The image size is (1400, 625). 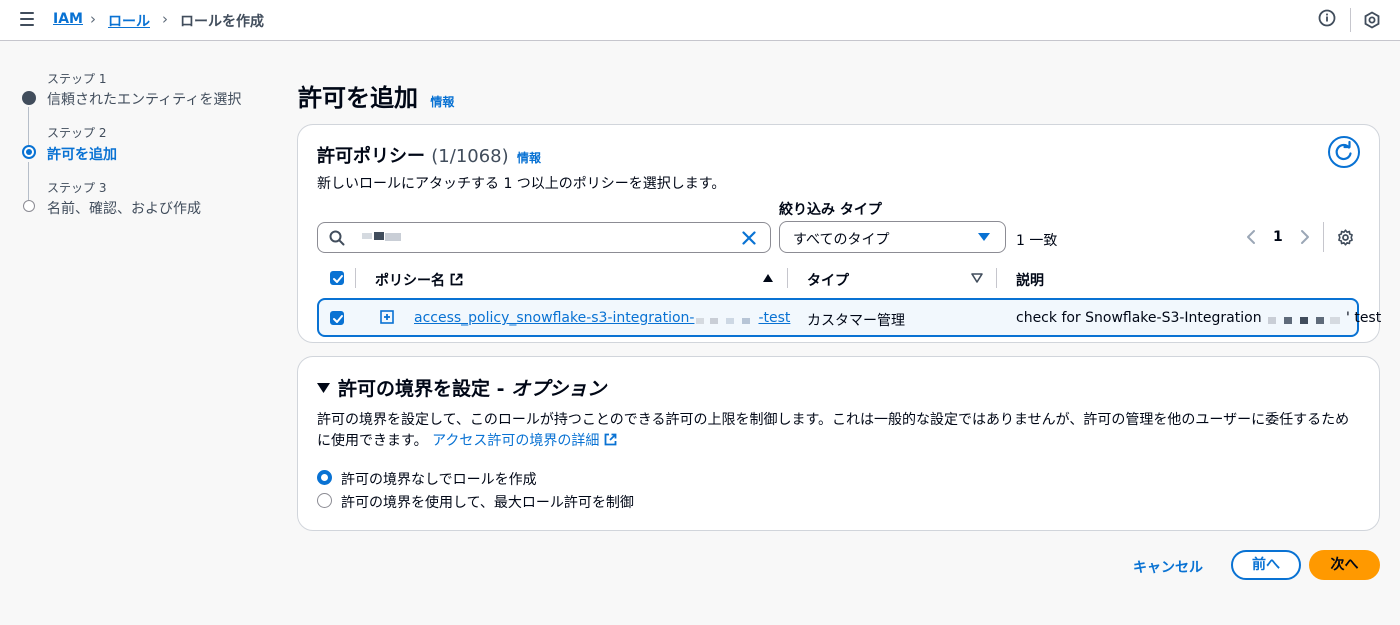 What do you see at coordinates (856, 321) in the screenshot?
I see `policy-type: カスタマー管理` at bounding box center [856, 321].